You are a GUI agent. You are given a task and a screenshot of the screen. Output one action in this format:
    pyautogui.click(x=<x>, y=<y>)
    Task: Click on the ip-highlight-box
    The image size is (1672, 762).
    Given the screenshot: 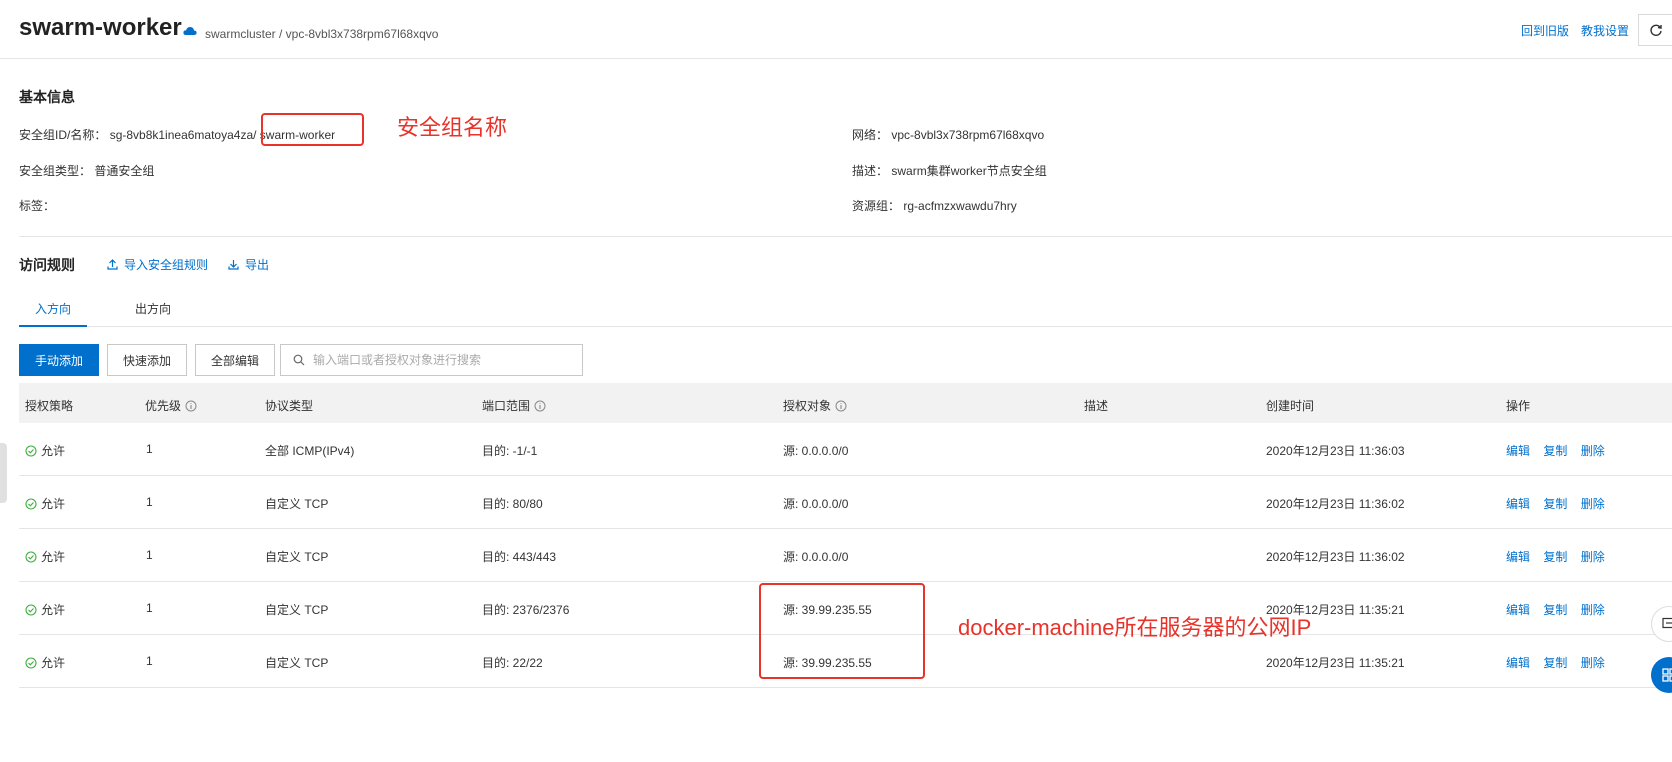 What is the action you would take?
    pyautogui.click(x=842, y=631)
    